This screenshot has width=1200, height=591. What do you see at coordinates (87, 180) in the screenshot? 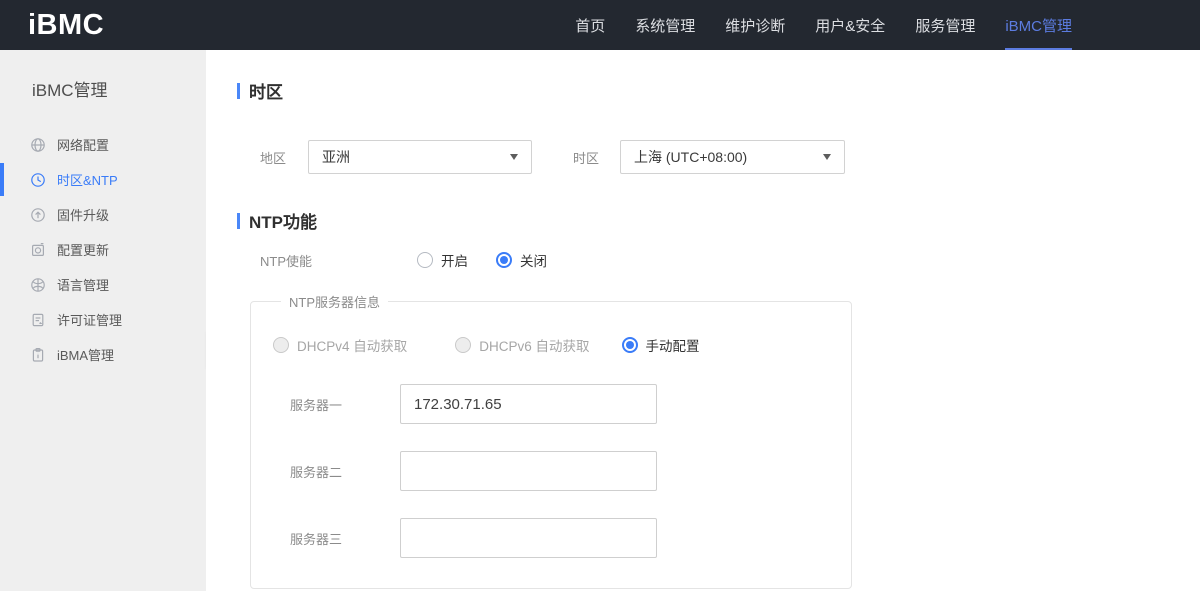
I see `sidebar-item-label: 时区&NTP` at bounding box center [87, 180].